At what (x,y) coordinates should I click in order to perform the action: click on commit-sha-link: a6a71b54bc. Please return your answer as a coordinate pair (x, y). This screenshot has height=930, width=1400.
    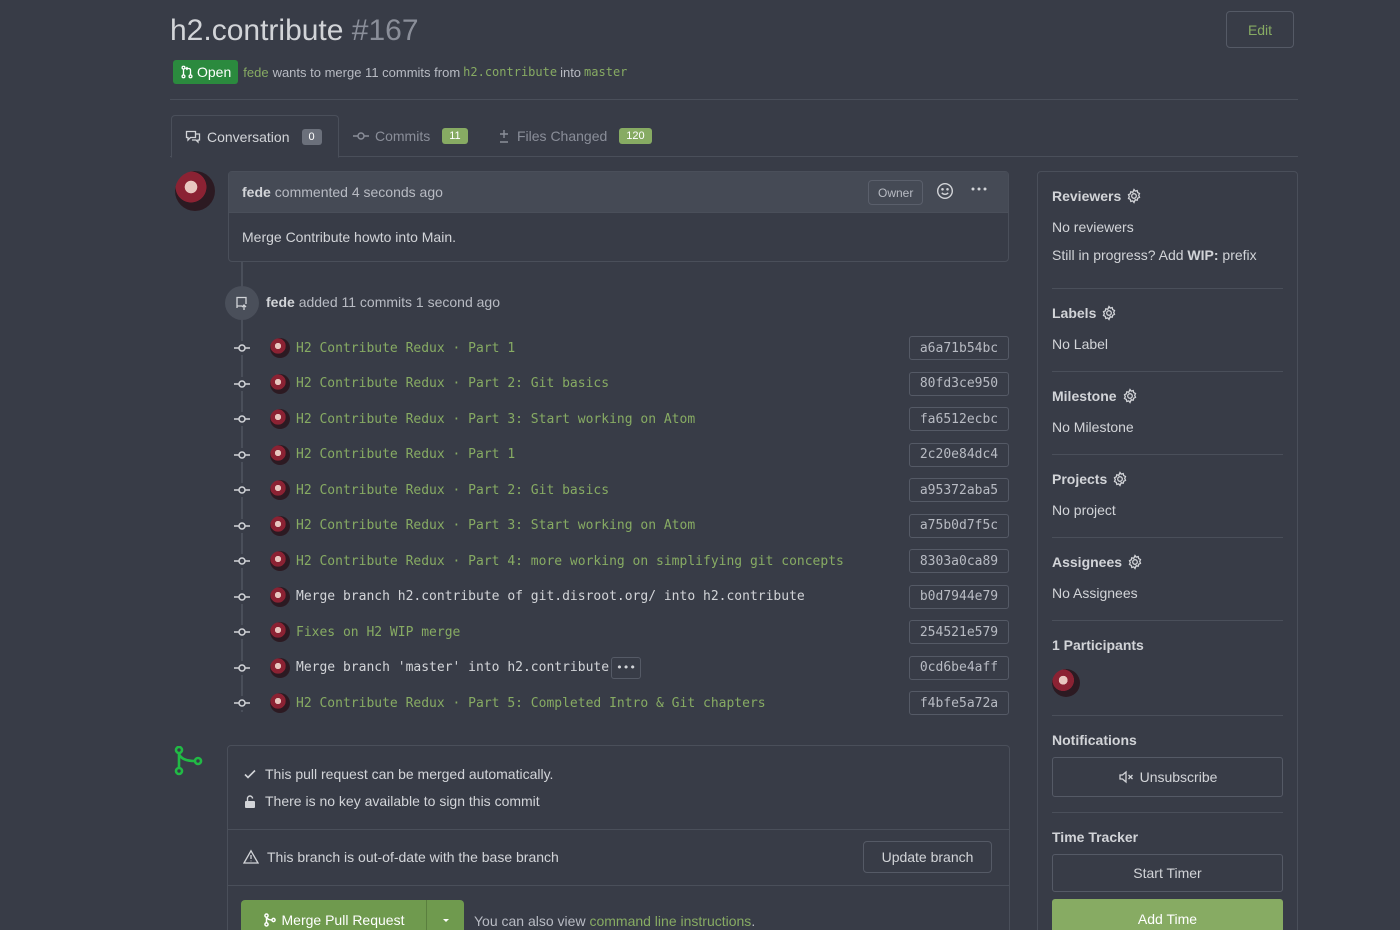
    Looking at the image, I should click on (959, 348).